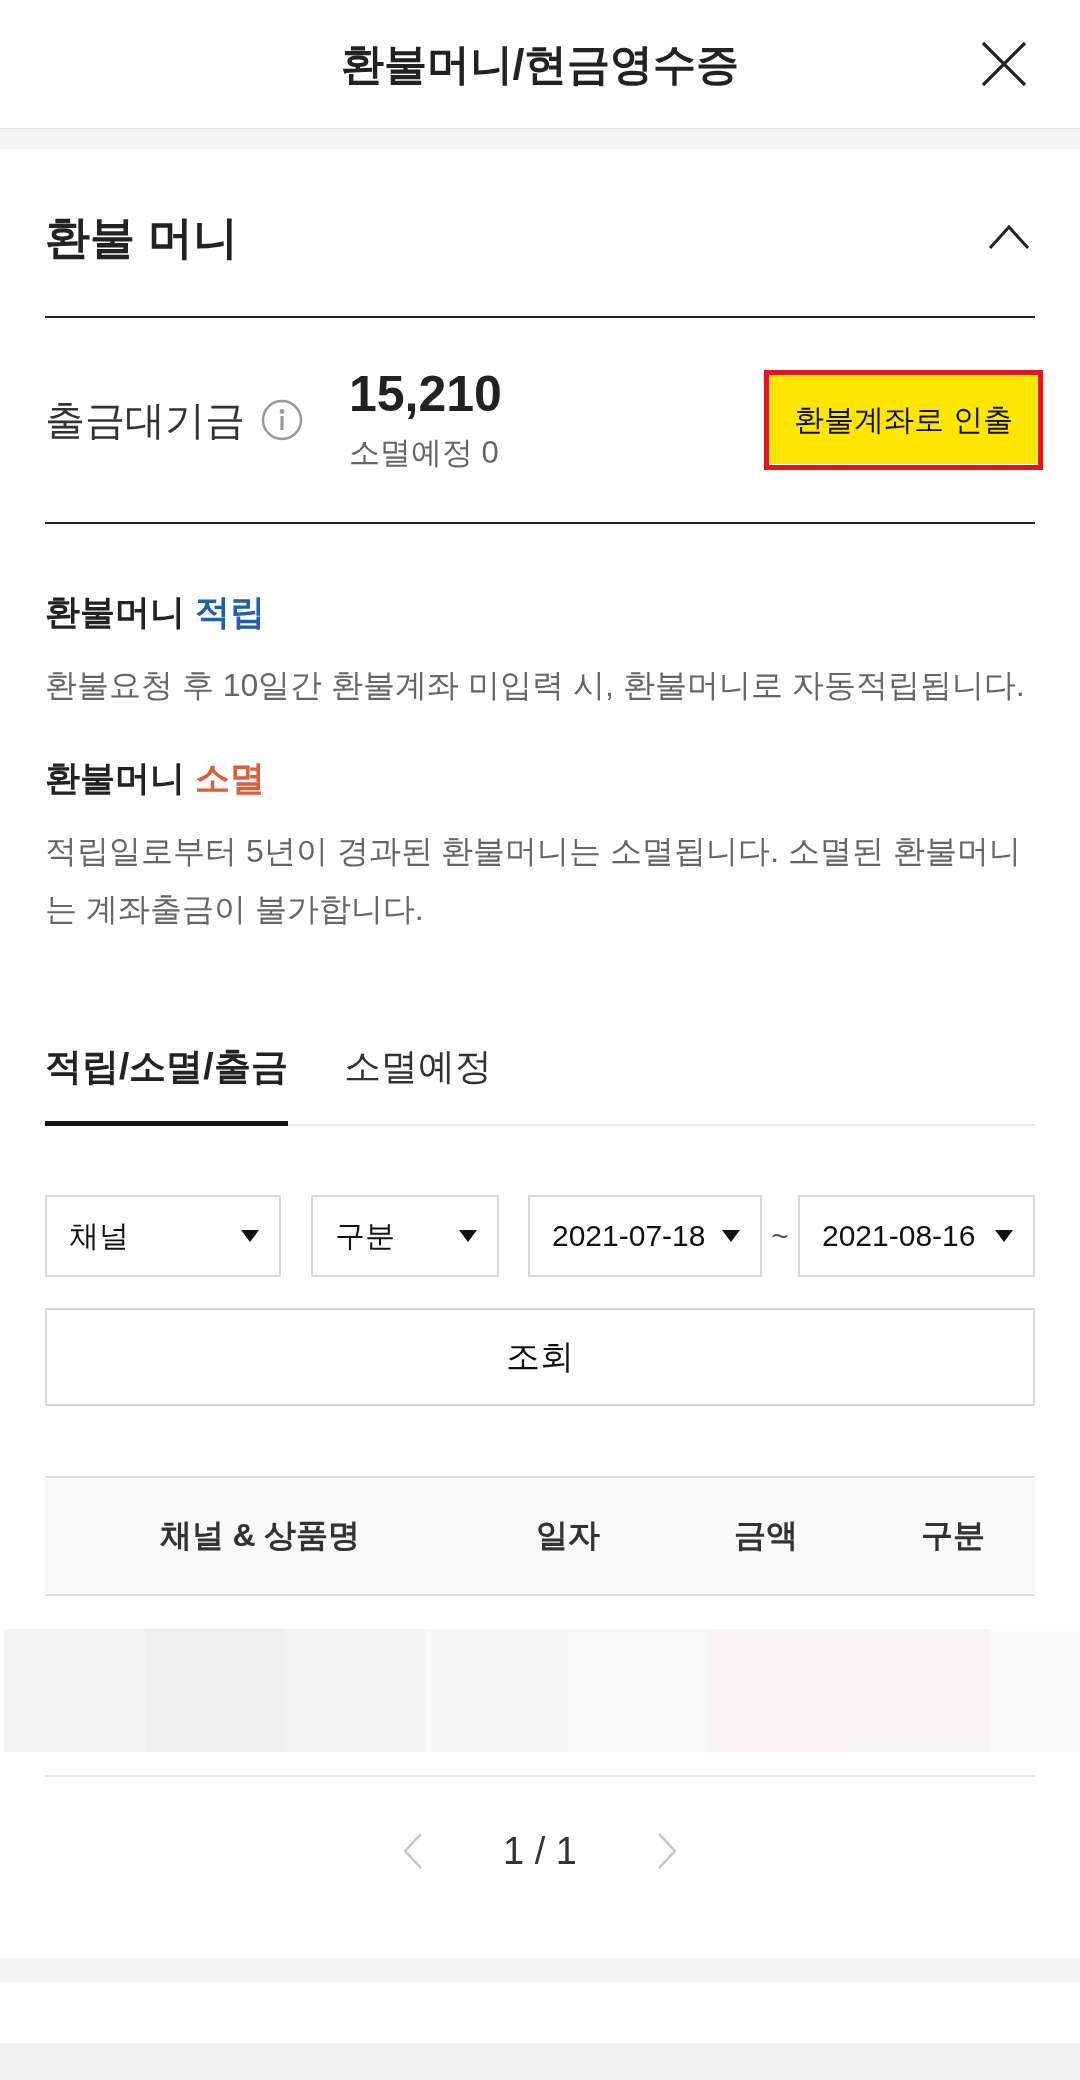  What do you see at coordinates (916, 1236) in the screenshot?
I see `end-date-dropdown: 2021-08-16` at bounding box center [916, 1236].